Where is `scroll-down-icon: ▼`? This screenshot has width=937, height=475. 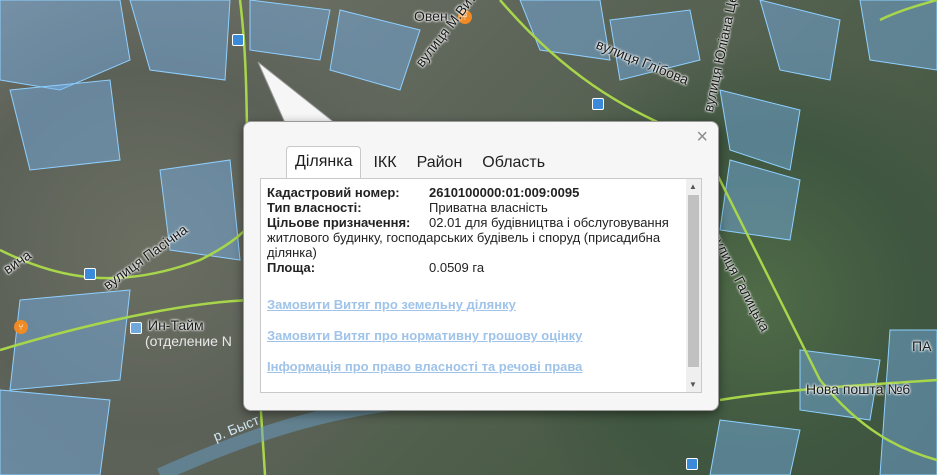 scroll-down-icon: ▼ is located at coordinates (693, 384).